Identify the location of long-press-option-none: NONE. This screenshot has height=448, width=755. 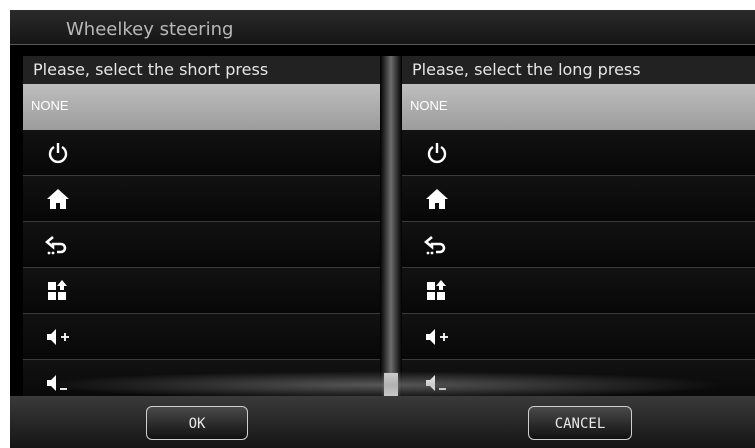
(578, 107).